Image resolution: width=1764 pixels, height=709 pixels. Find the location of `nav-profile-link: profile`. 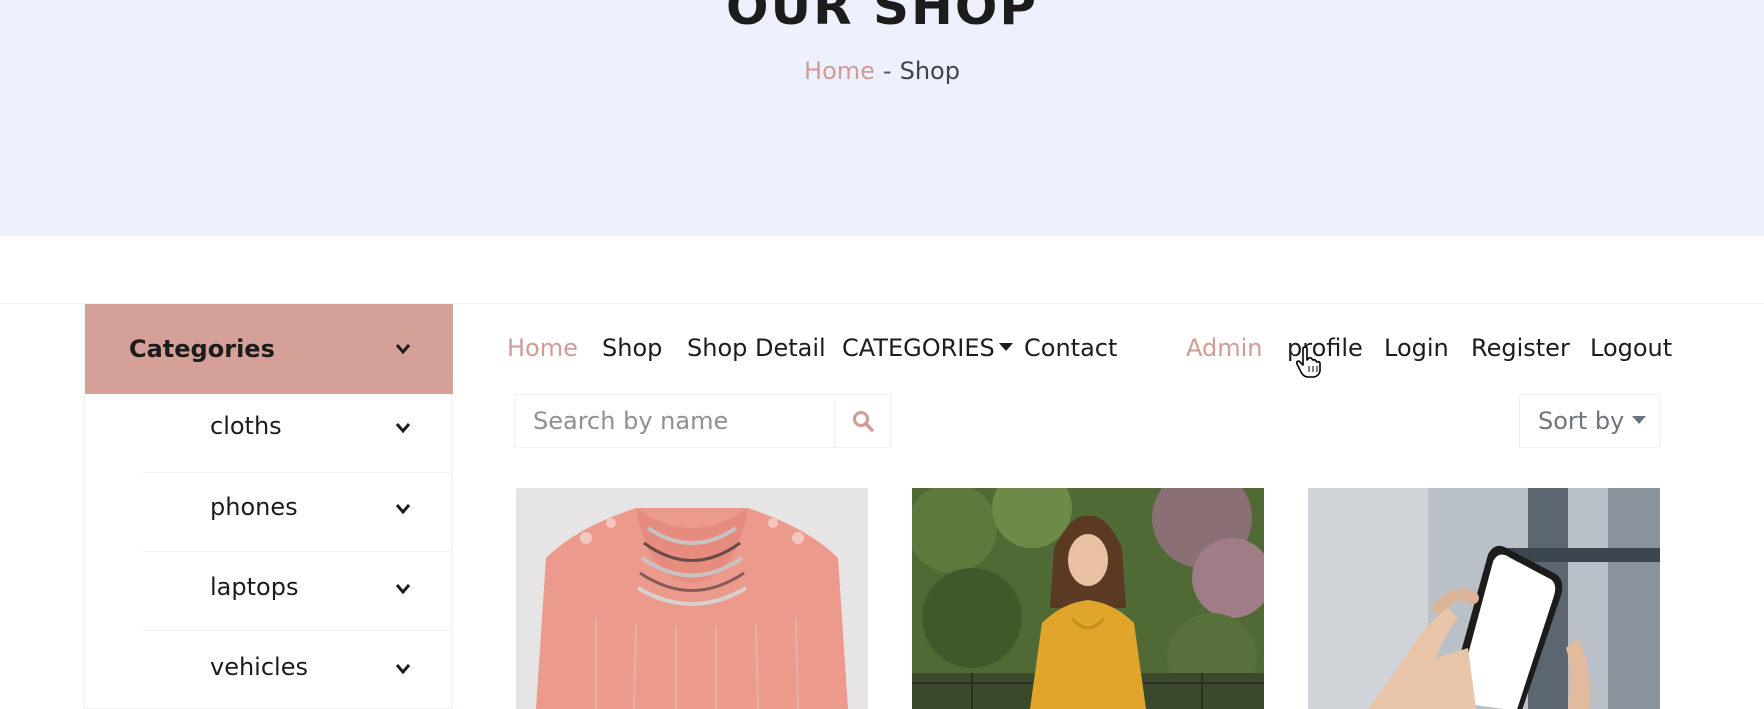

nav-profile-link: profile is located at coordinates (1325, 348).